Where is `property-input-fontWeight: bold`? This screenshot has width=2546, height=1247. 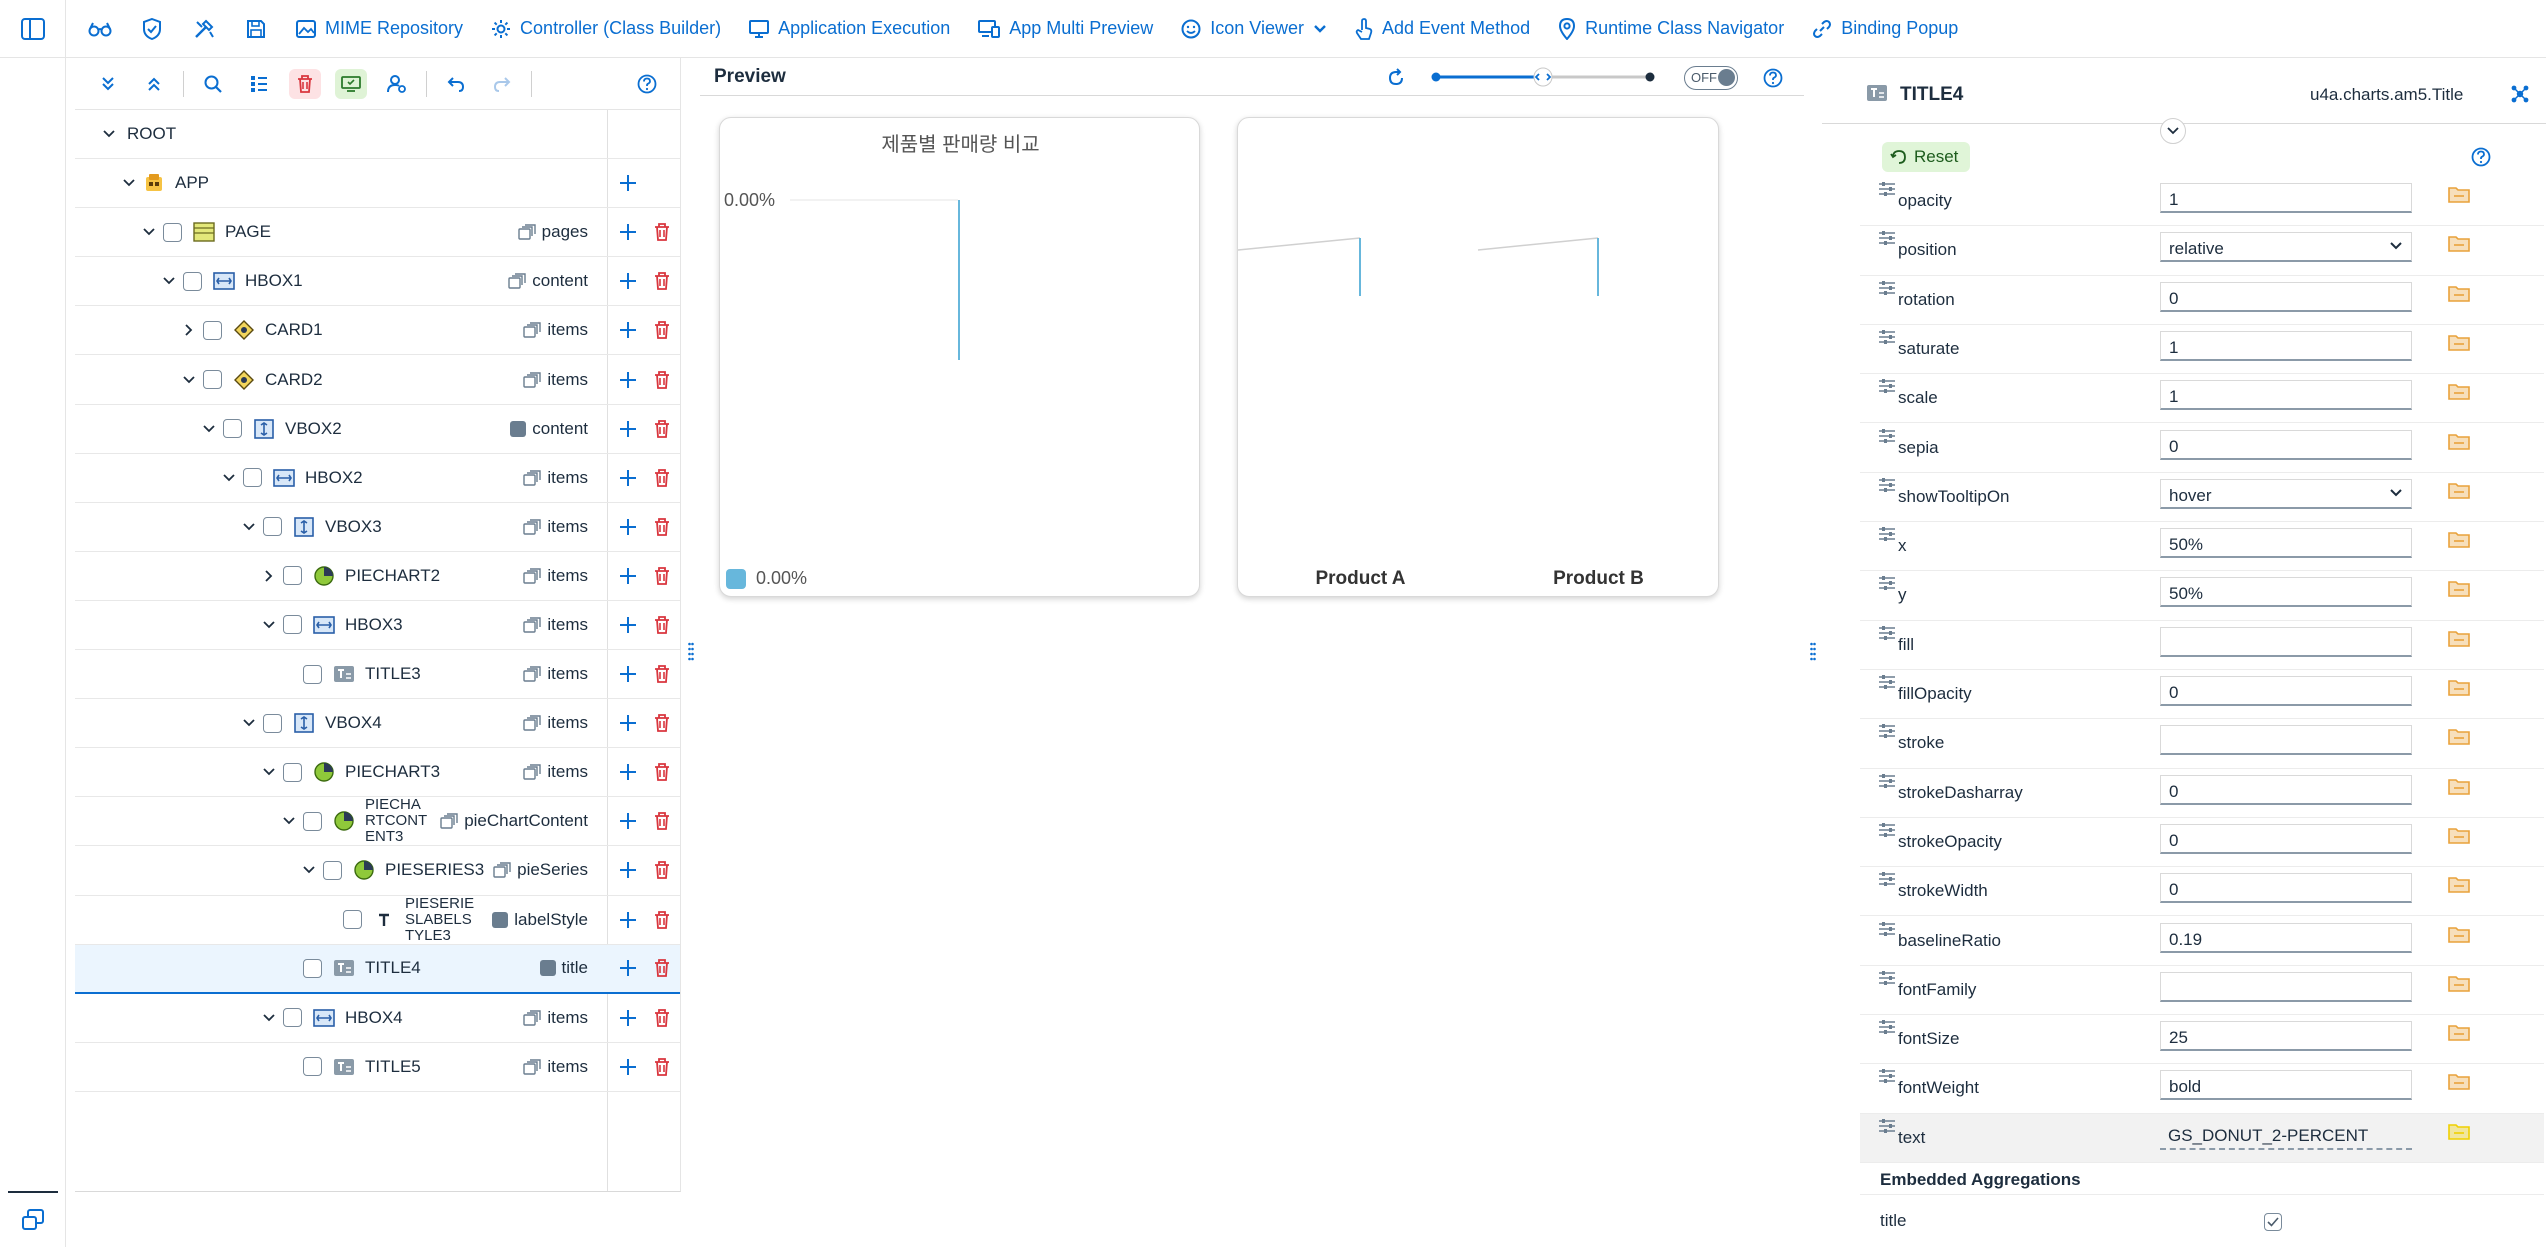 property-input-fontWeight: bold is located at coordinates (2286, 1085).